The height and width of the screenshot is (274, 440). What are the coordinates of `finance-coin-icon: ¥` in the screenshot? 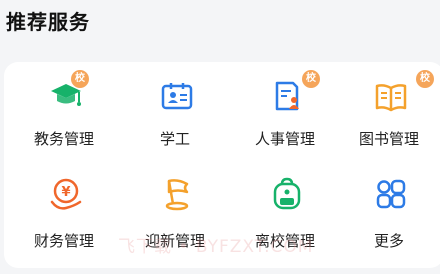 It's located at (66, 194).